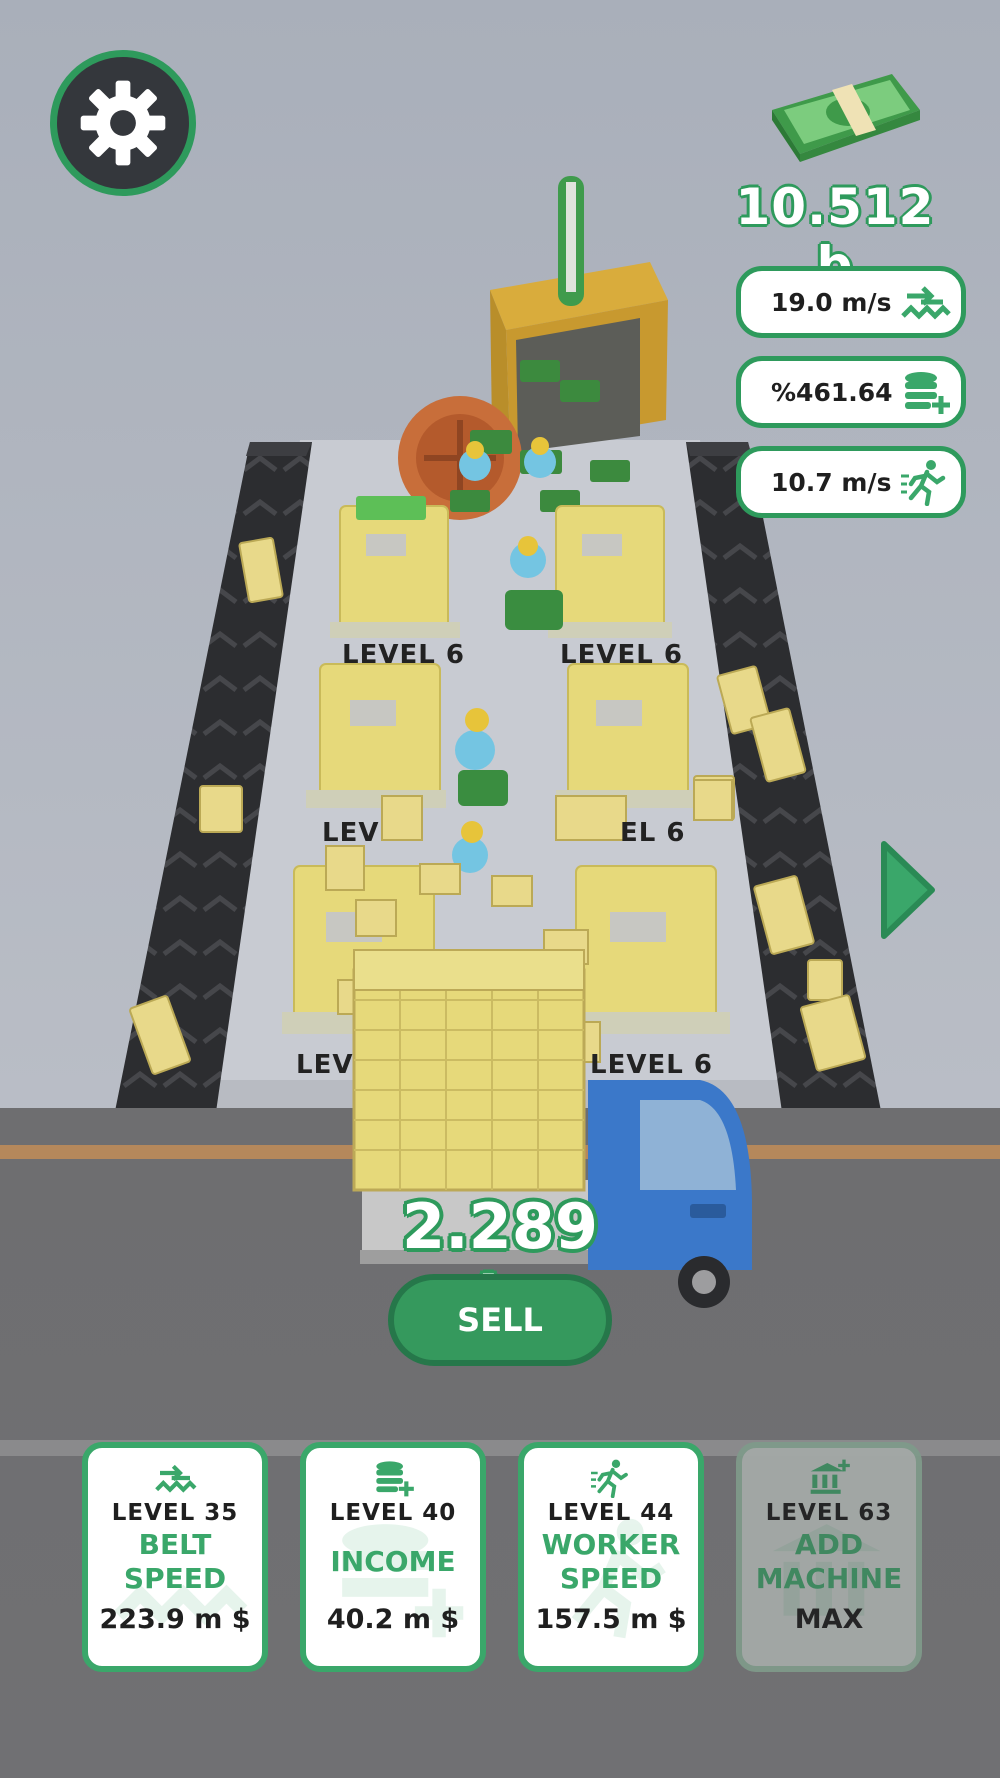 The width and height of the screenshot is (1000, 1778). What do you see at coordinates (831, 302) in the screenshot?
I see `belt-speed-value: 19.0 m/s` at bounding box center [831, 302].